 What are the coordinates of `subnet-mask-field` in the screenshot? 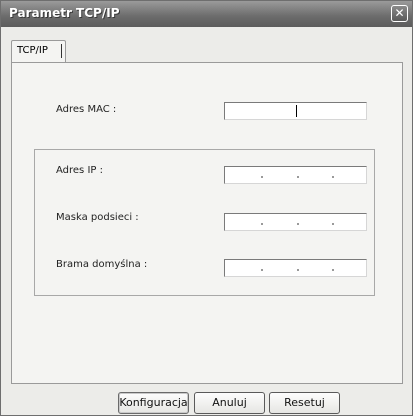 It's located at (295, 222).